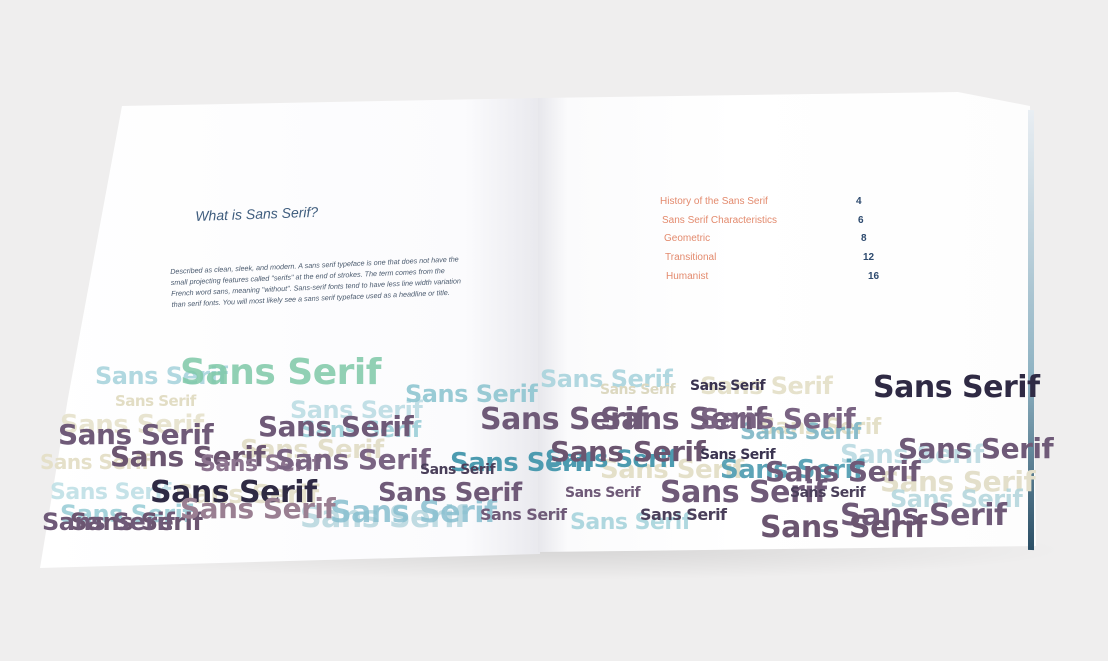 The height and width of the screenshot is (661, 1108). Describe the element at coordinates (687, 276) in the screenshot. I see `toc-item-label: Humanist` at that location.